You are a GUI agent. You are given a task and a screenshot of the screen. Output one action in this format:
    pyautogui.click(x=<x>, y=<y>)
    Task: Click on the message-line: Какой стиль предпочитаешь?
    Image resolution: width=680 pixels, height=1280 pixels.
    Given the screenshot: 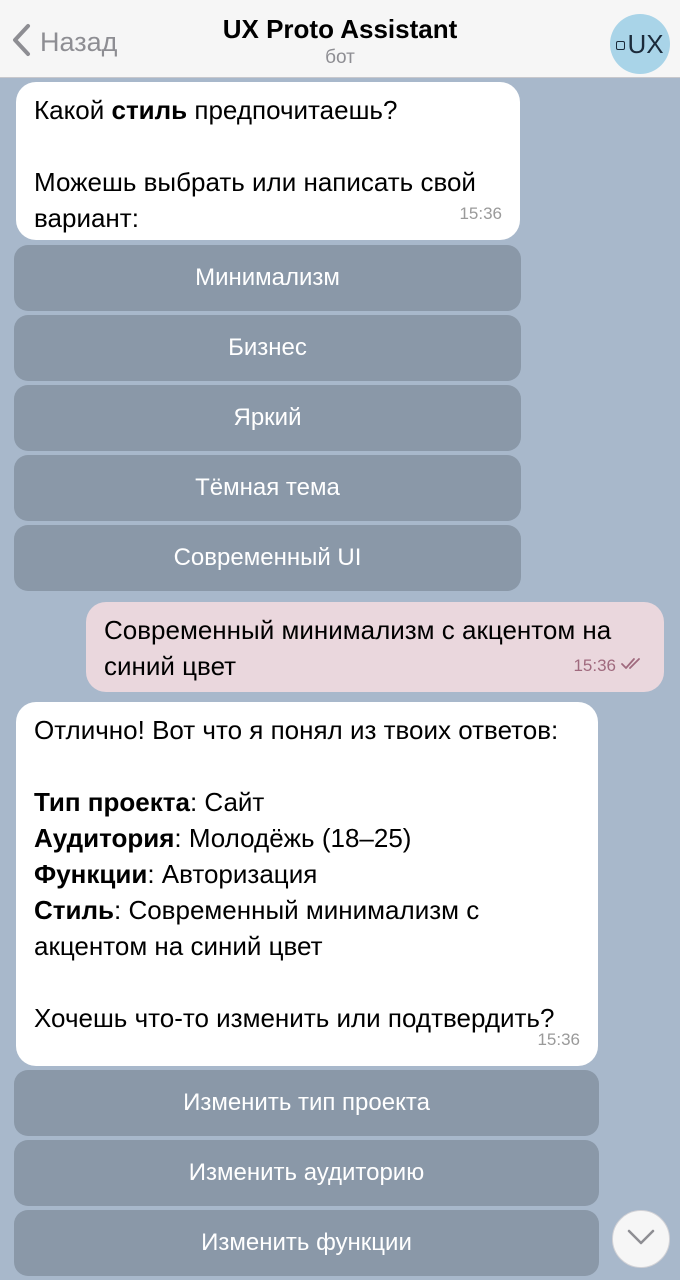 What is the action you would take?
    pyautogui.click(x=216, y=110)
    